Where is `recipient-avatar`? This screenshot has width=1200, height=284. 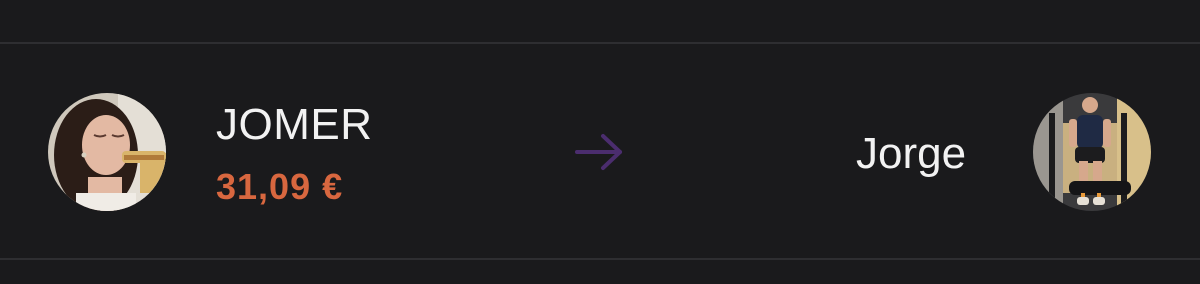 recipient-avatar is located at coordinates (1092, 152).